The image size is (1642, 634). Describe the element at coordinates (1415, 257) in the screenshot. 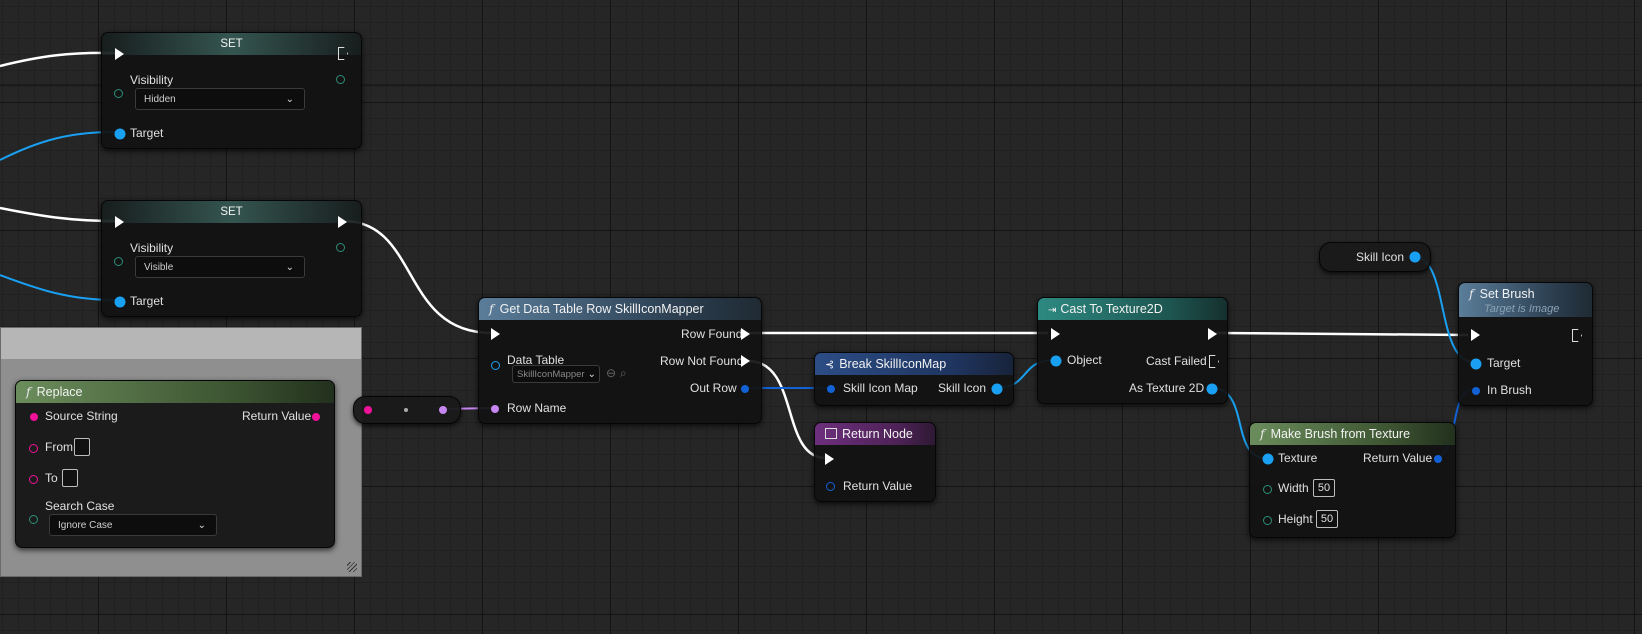

I see `skill-icon-var-pin` at that location.